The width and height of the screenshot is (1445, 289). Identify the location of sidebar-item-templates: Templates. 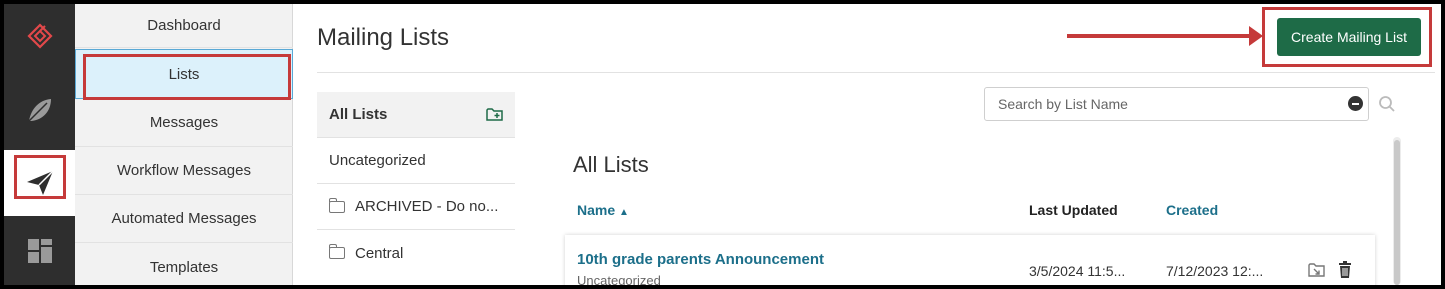
(184, 264).